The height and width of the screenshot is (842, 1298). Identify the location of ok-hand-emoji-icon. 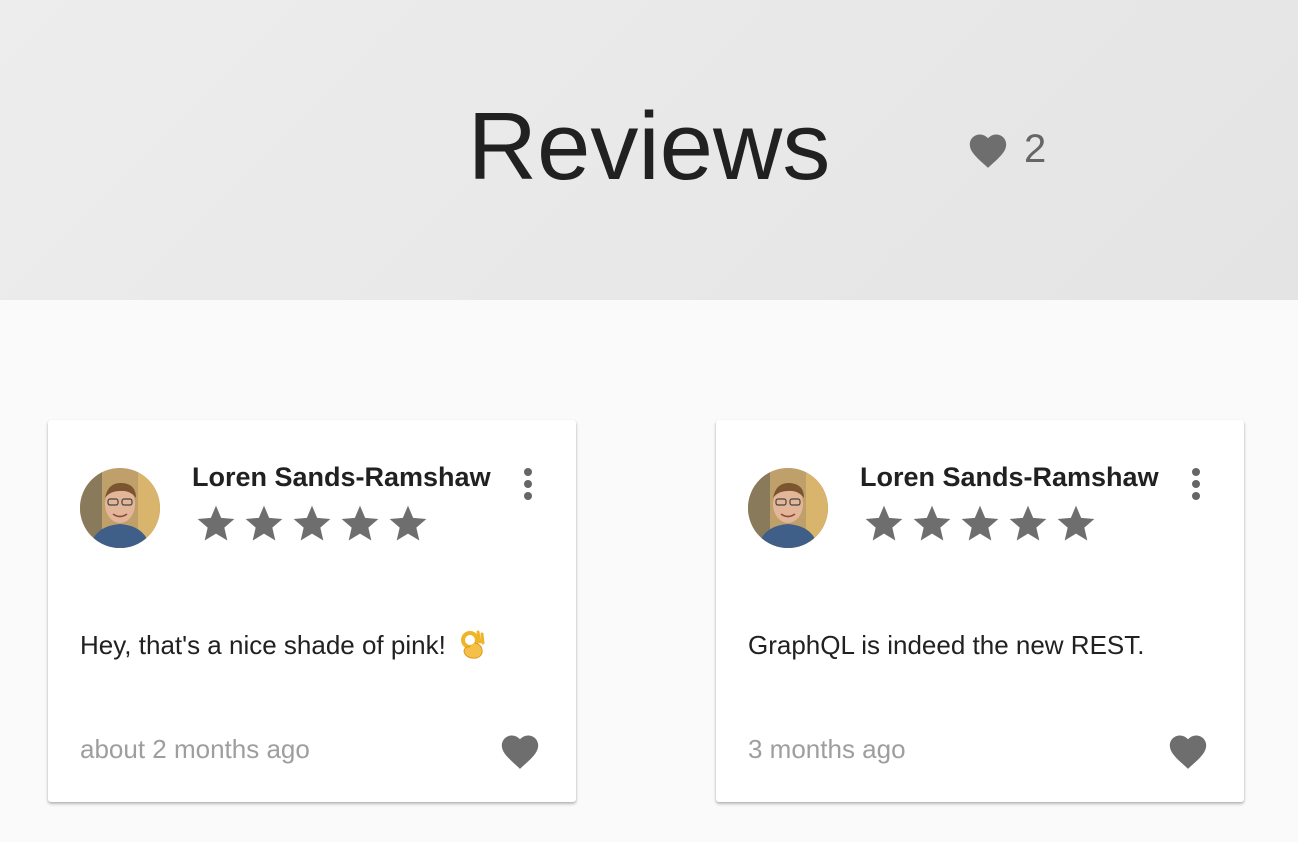
(473, 644).